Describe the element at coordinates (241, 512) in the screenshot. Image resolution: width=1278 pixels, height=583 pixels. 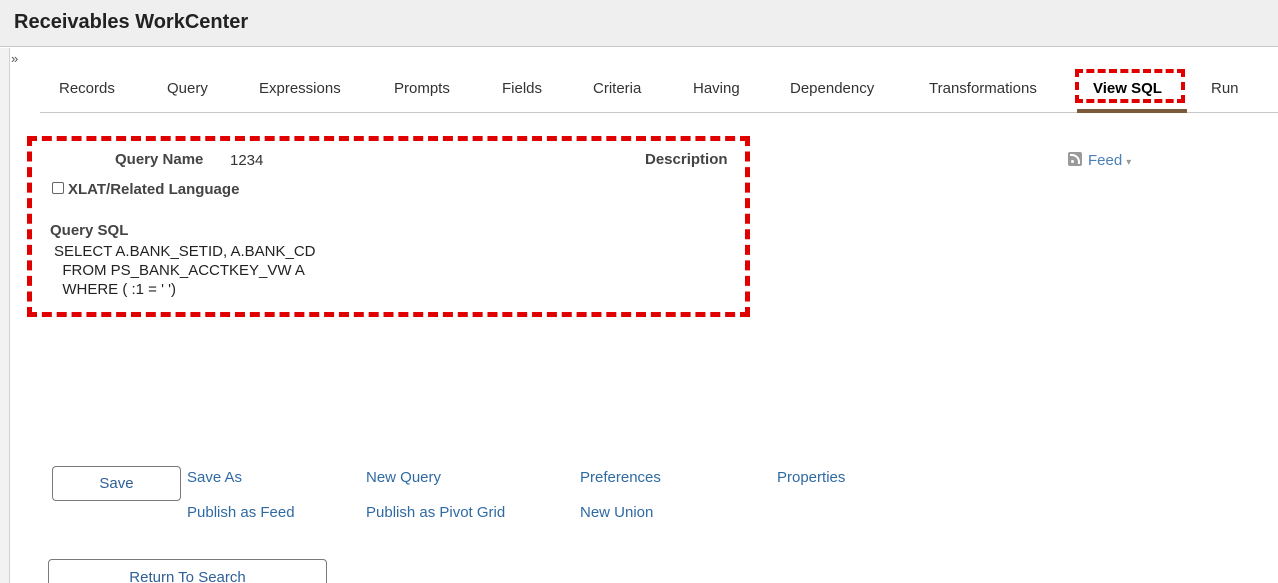
I see `publish-as-feed-link: Publish as Feed` at that location.